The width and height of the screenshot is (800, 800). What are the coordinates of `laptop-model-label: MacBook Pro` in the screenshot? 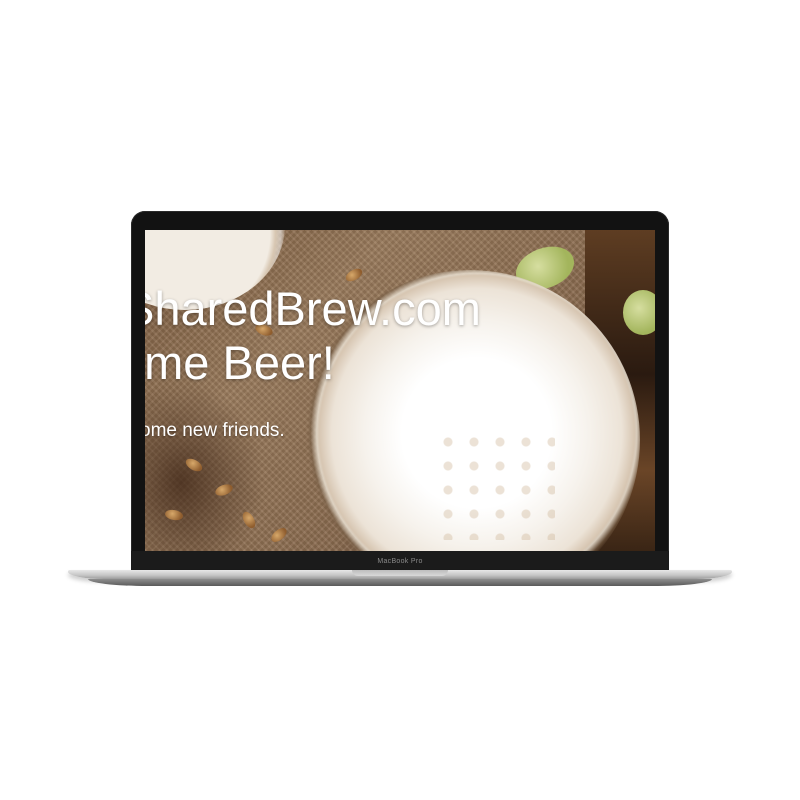 It's located at (400, 561).